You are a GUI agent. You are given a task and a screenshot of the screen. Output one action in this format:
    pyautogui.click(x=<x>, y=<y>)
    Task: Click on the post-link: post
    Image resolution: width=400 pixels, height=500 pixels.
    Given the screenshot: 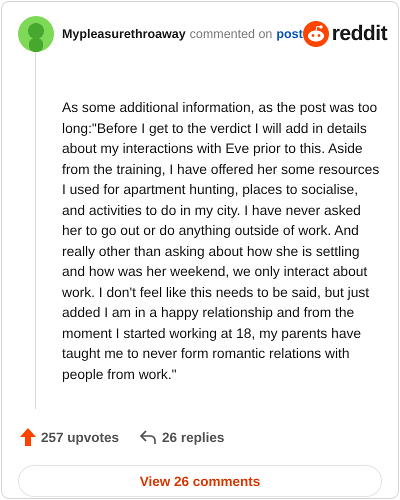 What is the action you would take?
    pyautogui.click(x=289, y=34)
    